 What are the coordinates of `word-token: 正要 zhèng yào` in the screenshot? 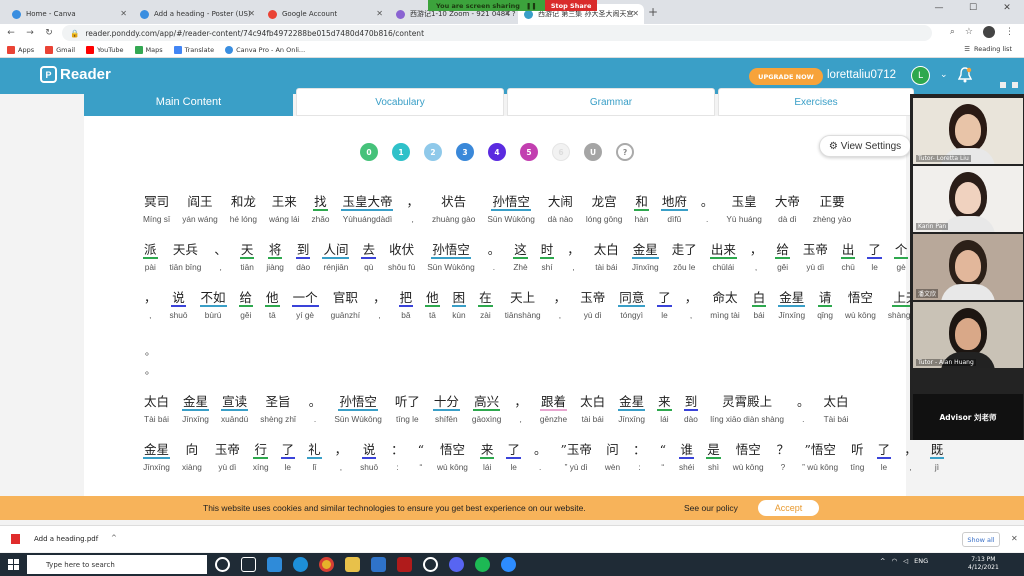 It's located at (832, 211).